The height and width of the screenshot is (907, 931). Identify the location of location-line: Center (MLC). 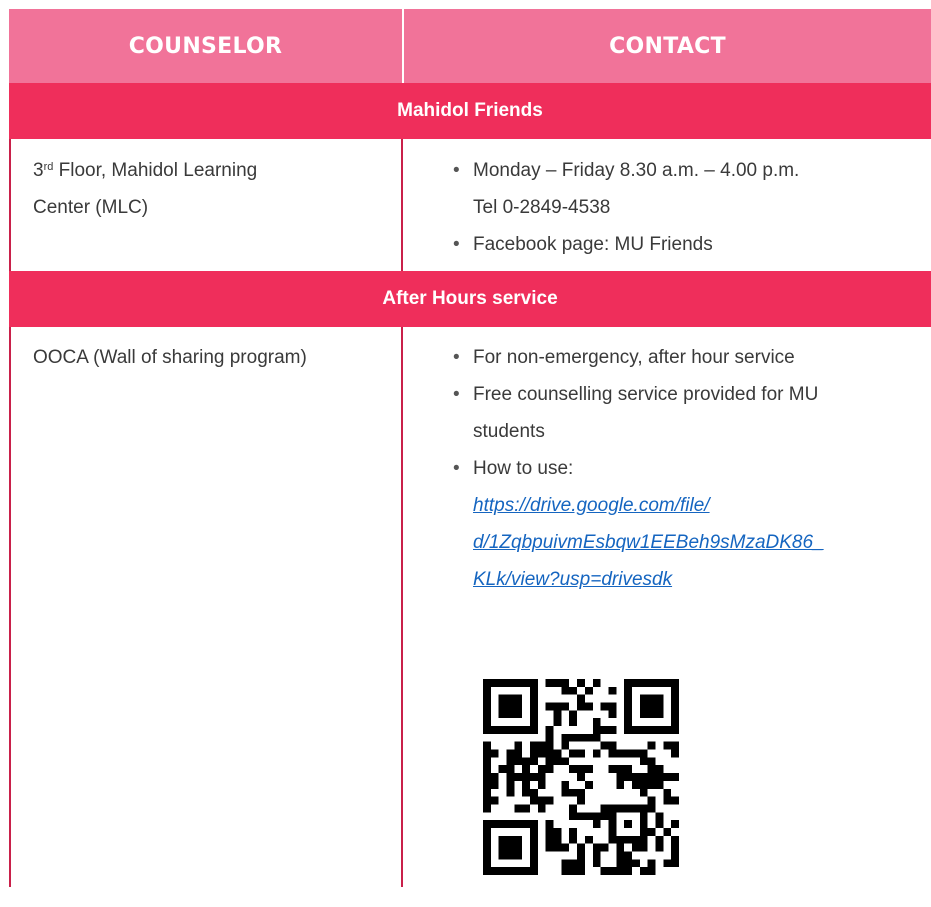
(91, 207).